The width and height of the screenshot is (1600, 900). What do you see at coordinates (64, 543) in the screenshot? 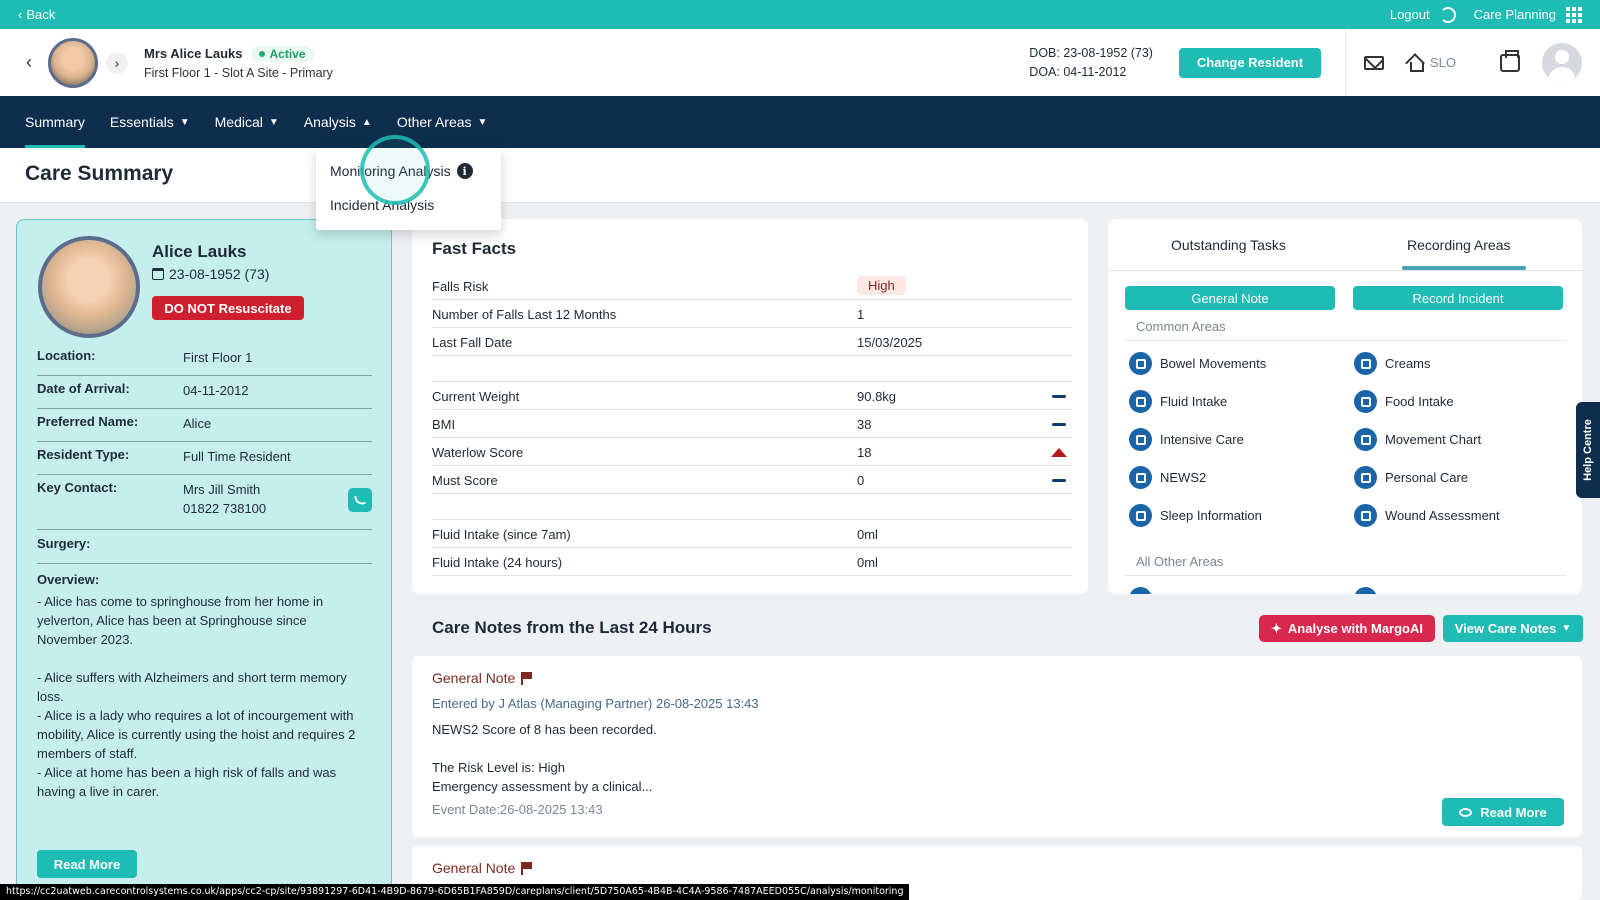
I see `row-label: Surgery:` at bounding box center [64, 543].